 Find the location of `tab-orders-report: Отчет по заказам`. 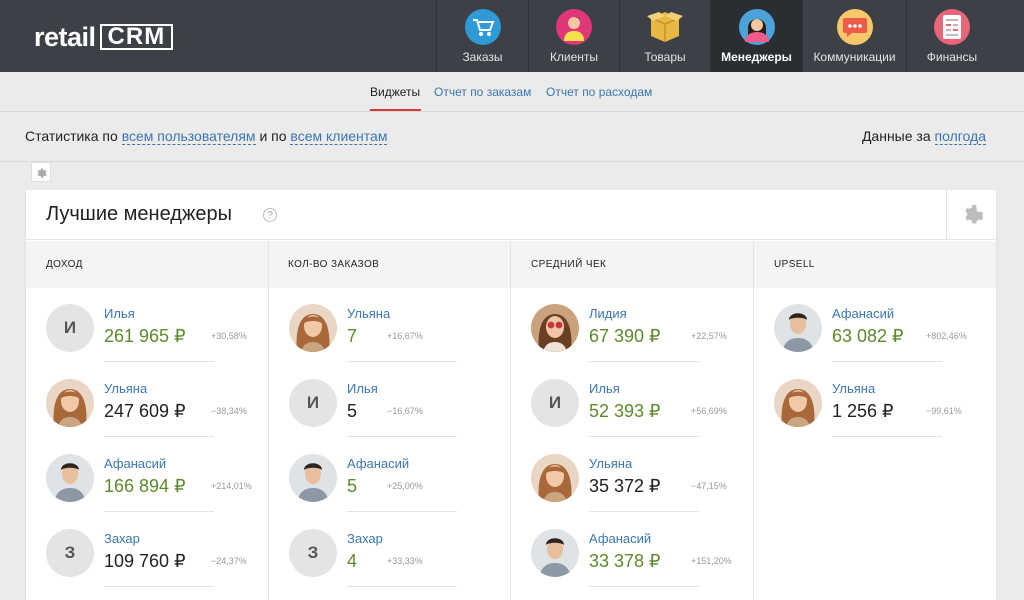

tab-orders-report: Отчет по заказам is located at coordinates (482, 92).